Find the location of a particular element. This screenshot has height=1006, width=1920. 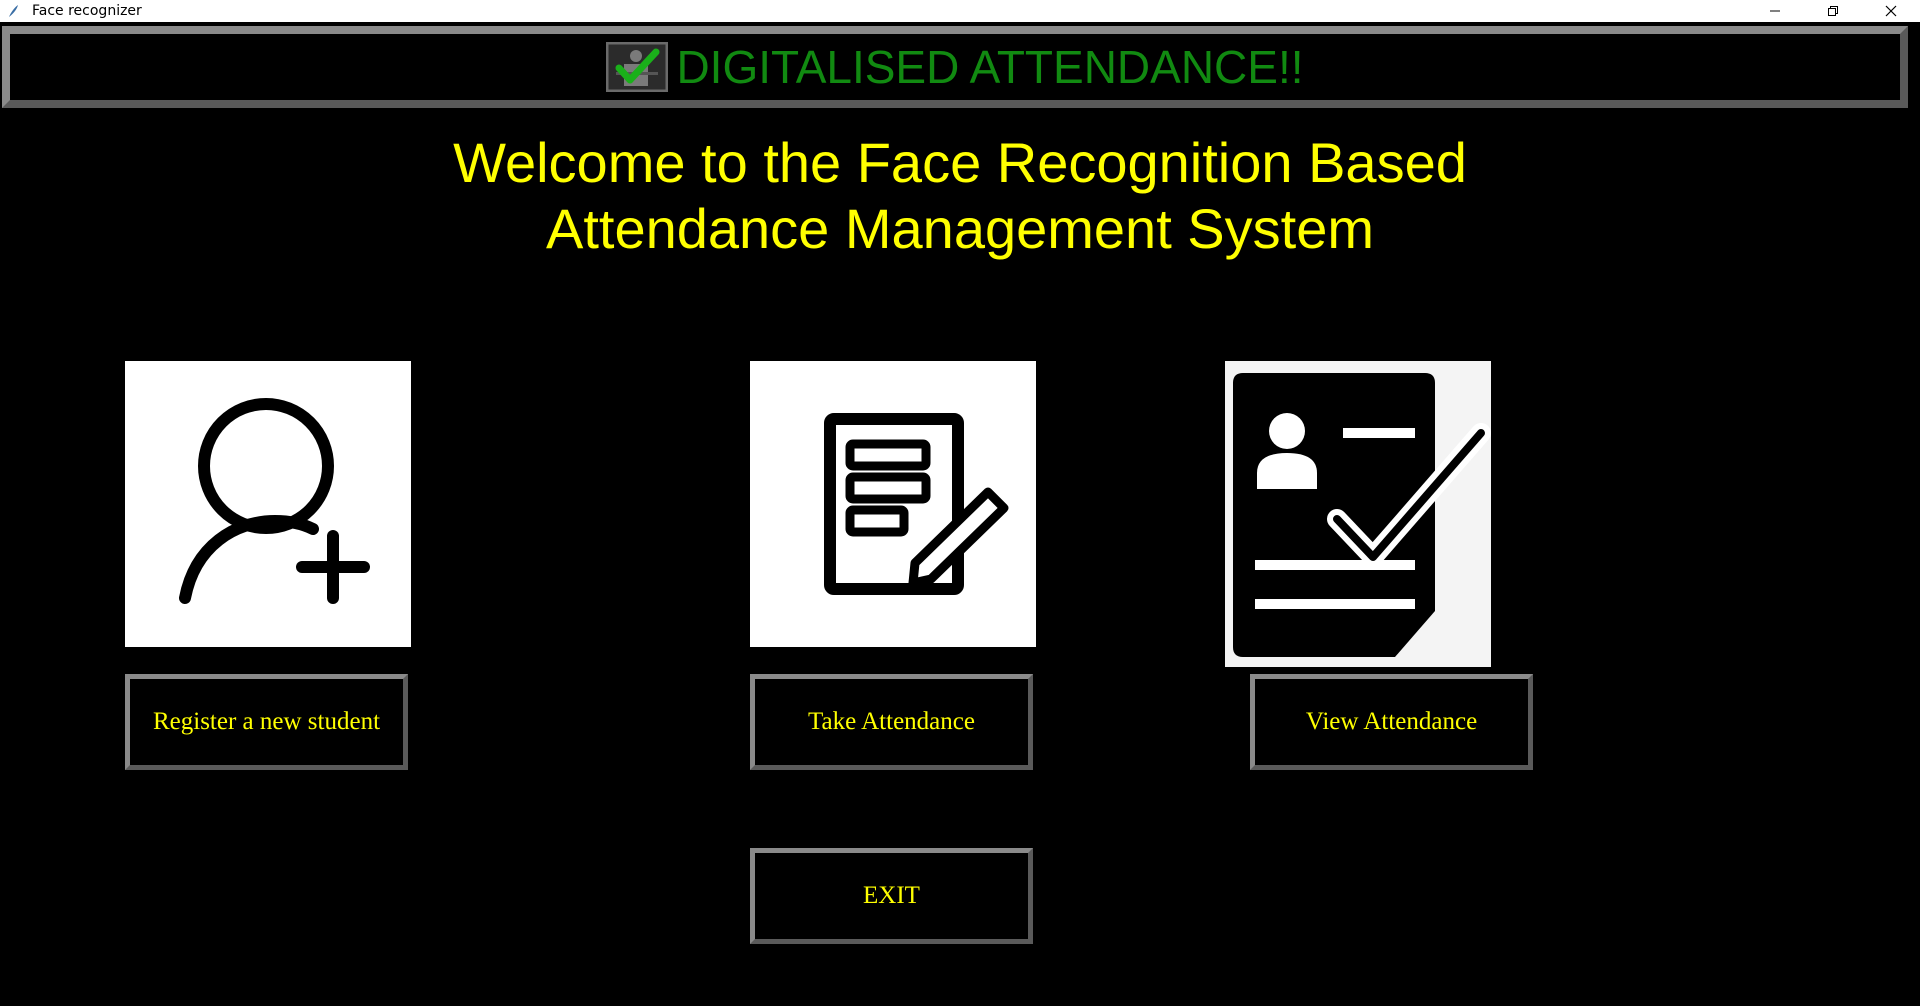

close-icon is located at coordinates (1891, 11).